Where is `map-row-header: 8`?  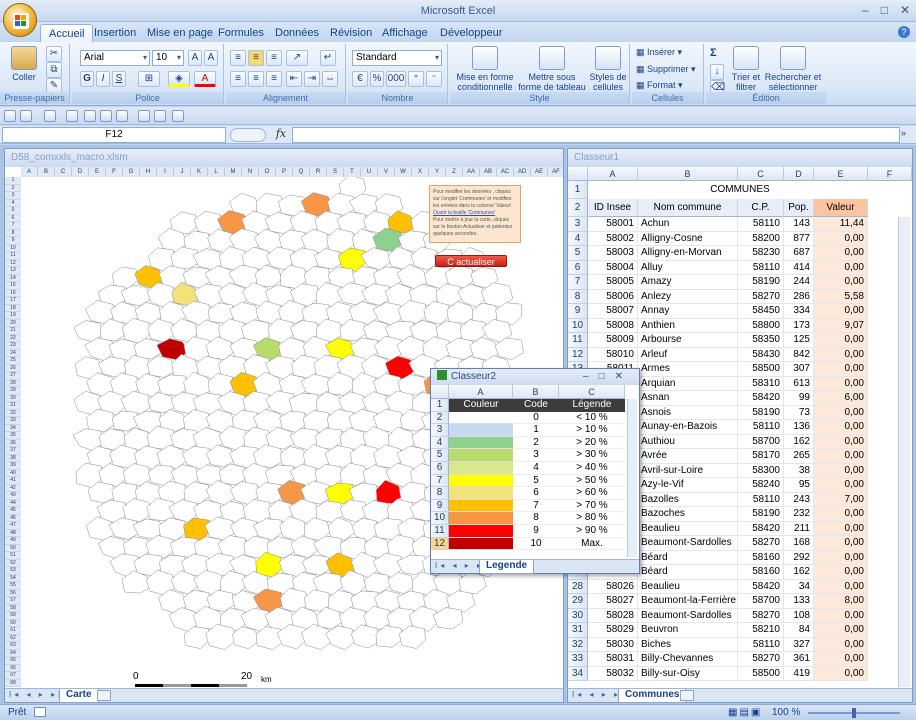 map-row-header: 8 is located at coordinates (13, 233).